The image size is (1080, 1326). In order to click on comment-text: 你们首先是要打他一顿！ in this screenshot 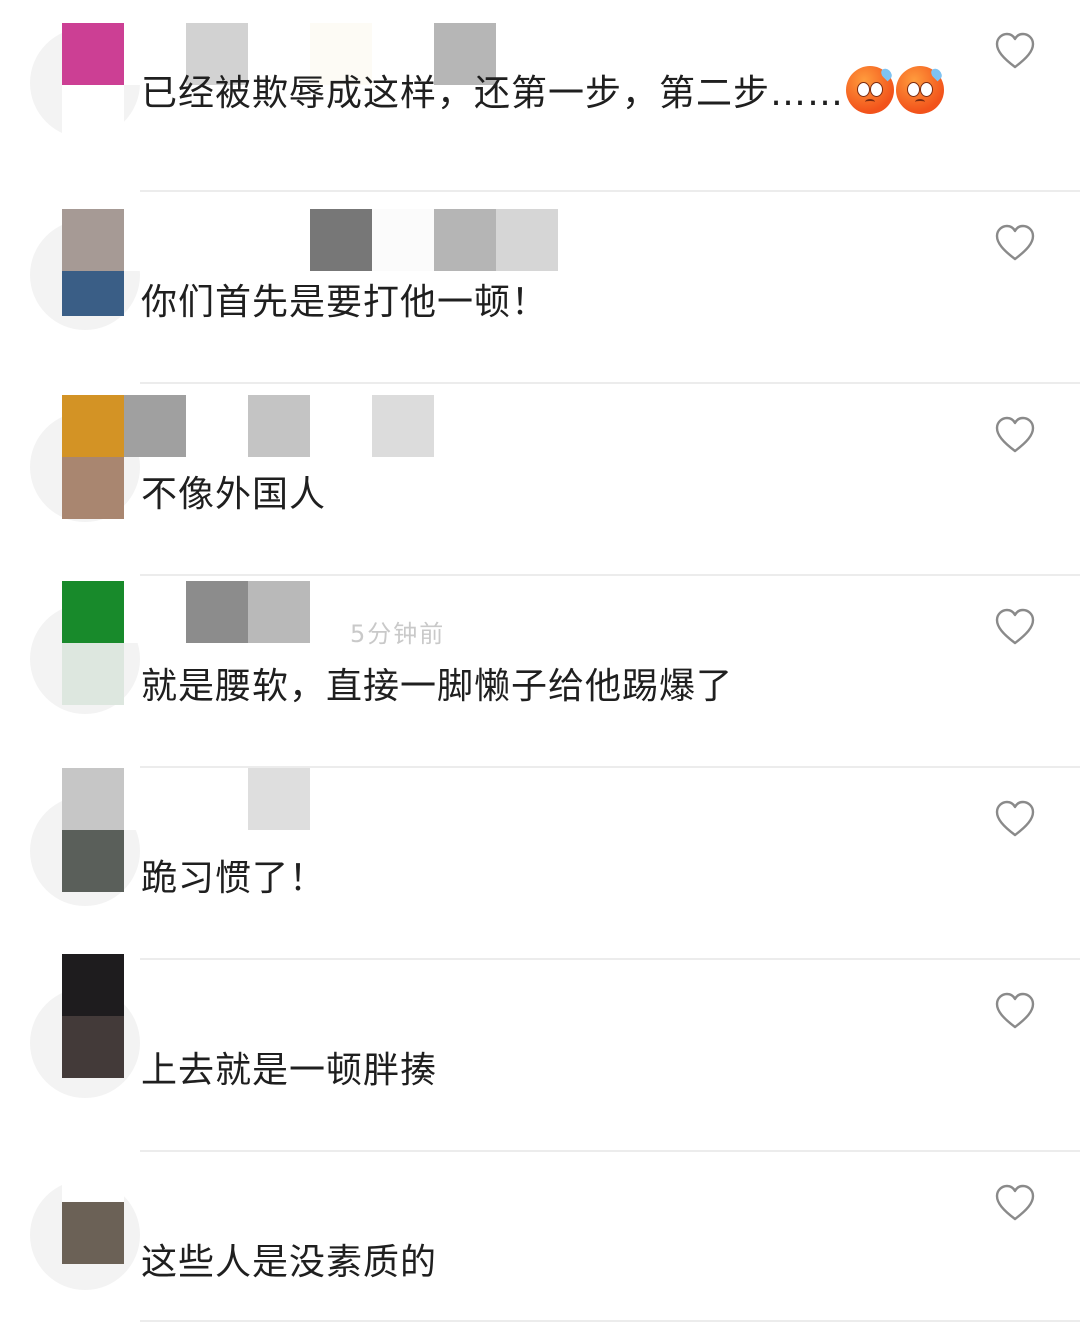, I will do `click(344, 303)`.